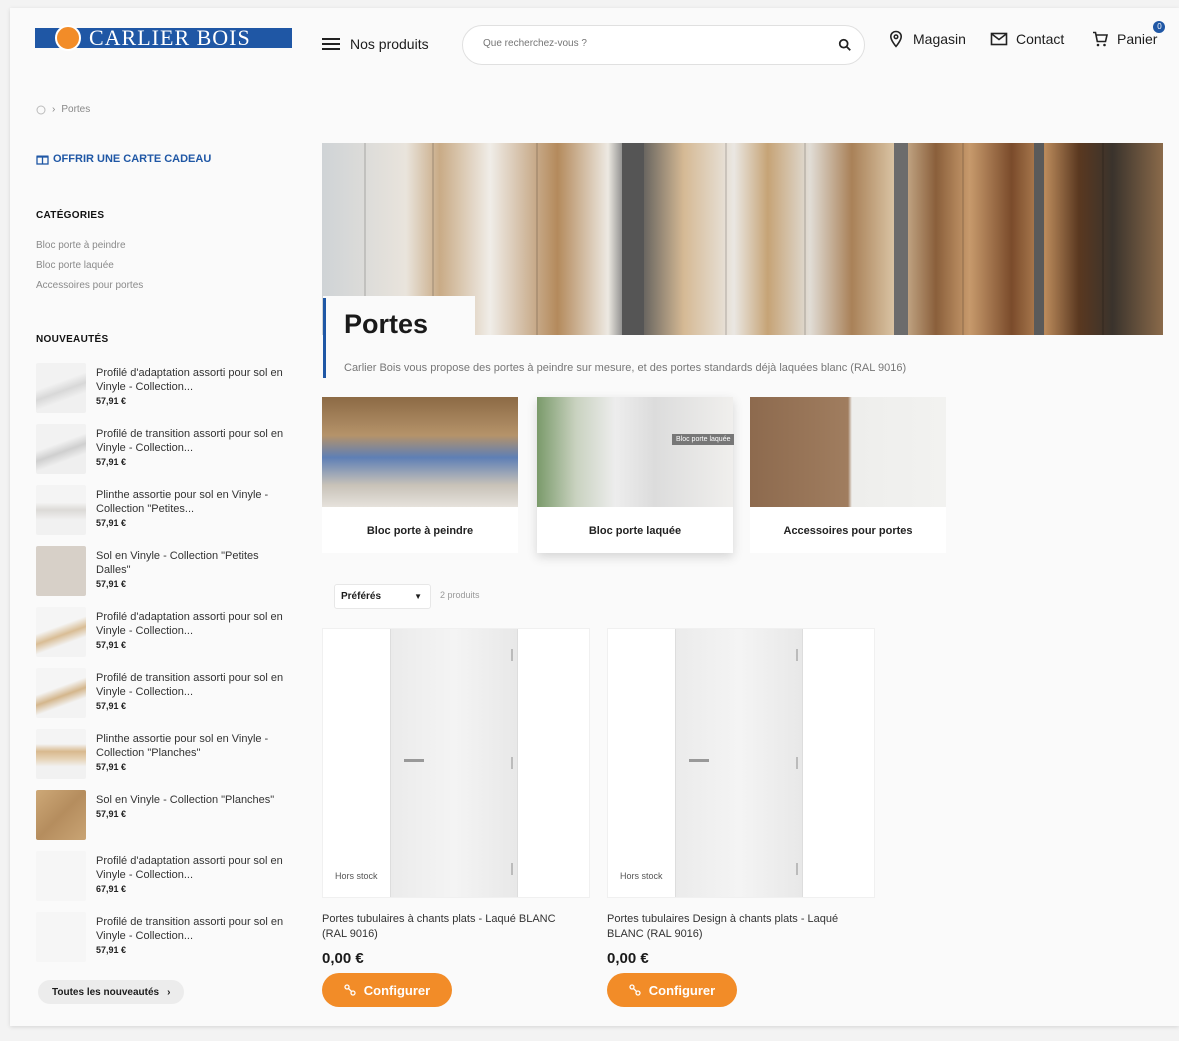 The width and height of the screenshot is (1179, 1041). What do you see at coordinates (76, 109) in the screenshot?
I see `breadcrumb-current: Portes` at bounding box center [76, 109].